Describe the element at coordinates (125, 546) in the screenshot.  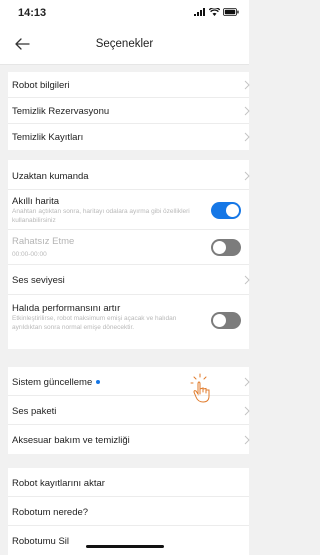
I see `home-indicator` at that location.